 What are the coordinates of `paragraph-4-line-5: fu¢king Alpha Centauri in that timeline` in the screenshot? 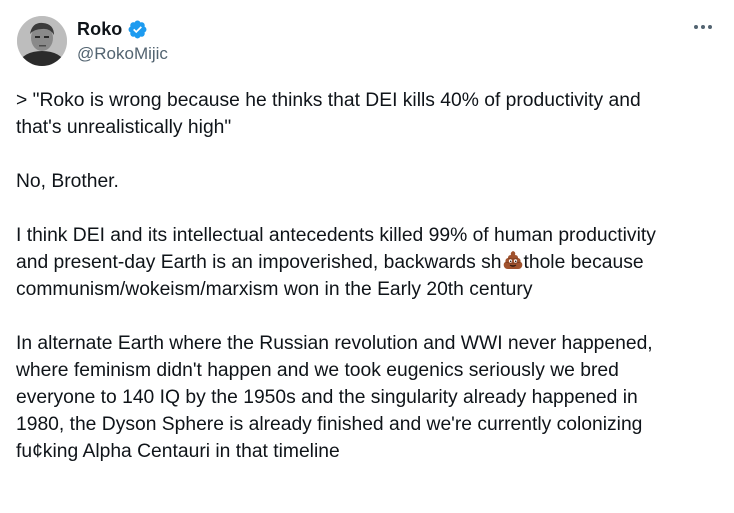 It's located at (178, 451).